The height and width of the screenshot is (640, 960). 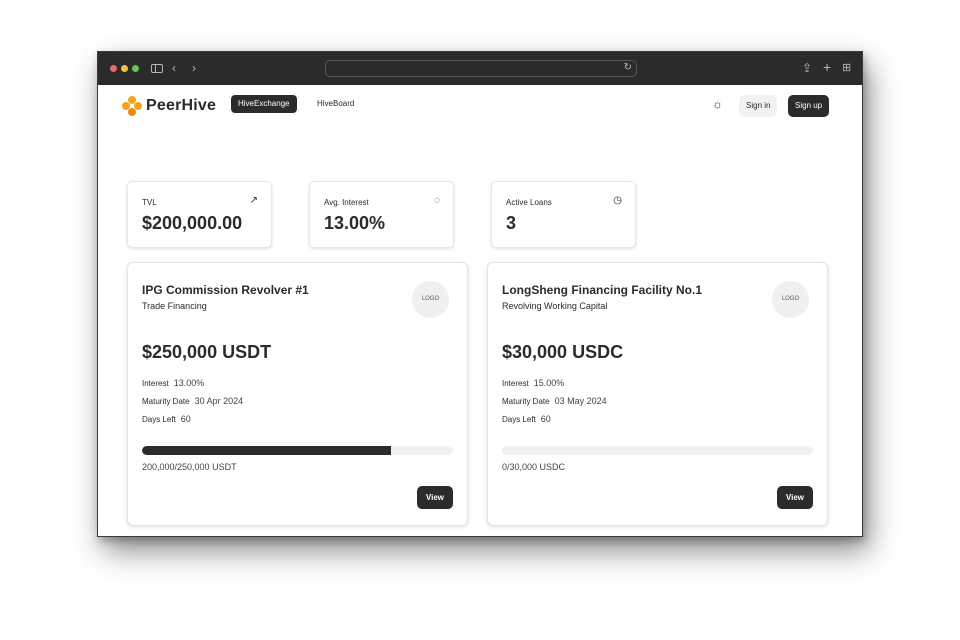 I want to click on stat-card-active-loans: Active Loans ◷ 3, so click(x=563, y=214).